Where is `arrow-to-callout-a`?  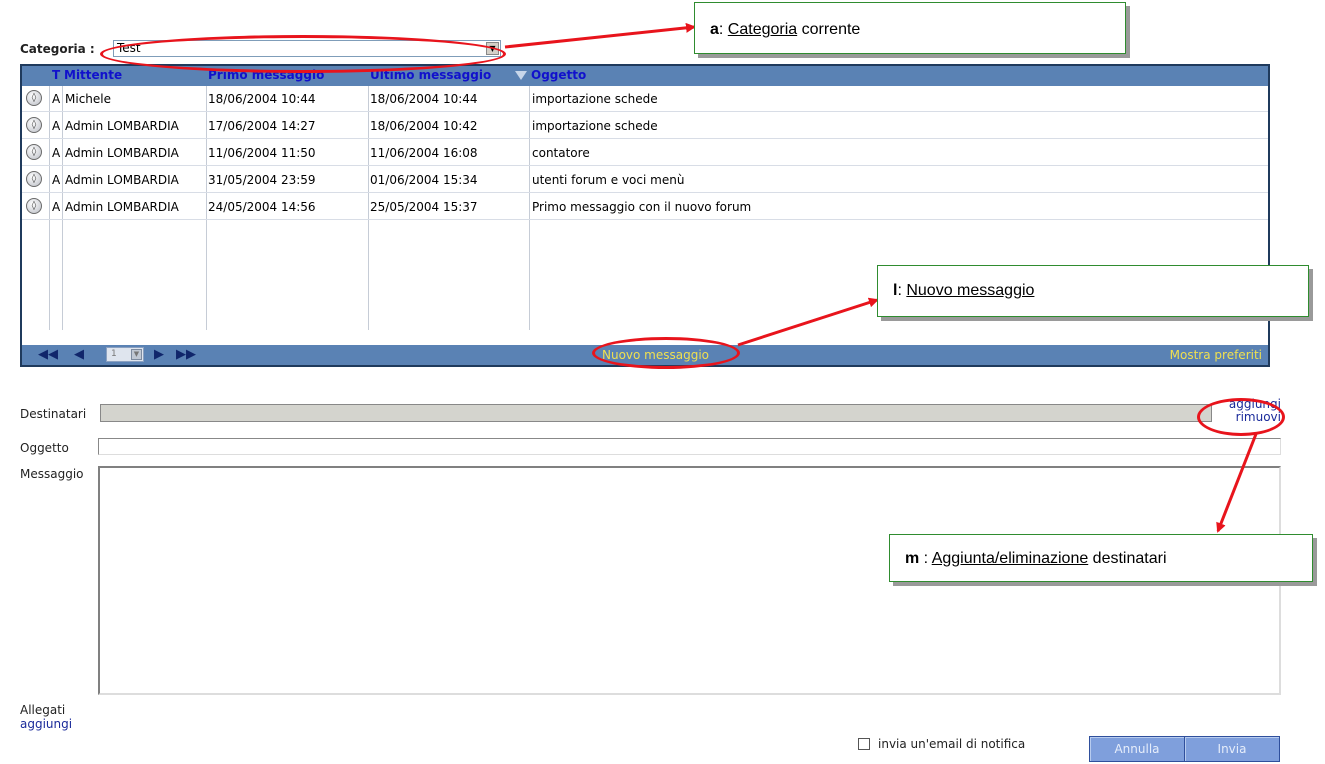 arrow-to-callout-a is located at coordinates (600, 35).